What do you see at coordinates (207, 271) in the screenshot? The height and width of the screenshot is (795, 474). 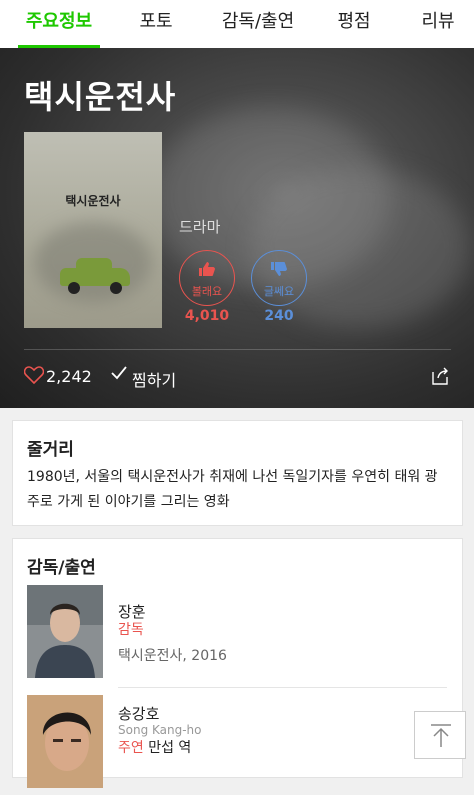 I see `thumbs-up-icon` at bounding box center [207, 271].